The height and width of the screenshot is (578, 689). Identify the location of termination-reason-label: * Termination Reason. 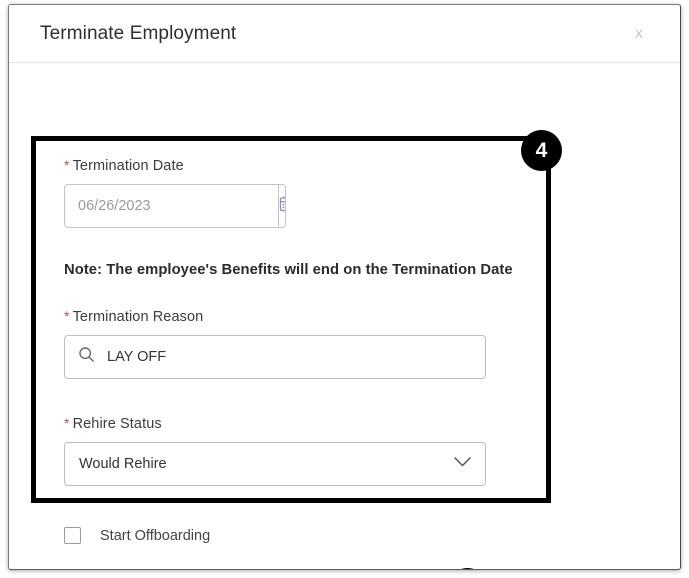
(133, 316).